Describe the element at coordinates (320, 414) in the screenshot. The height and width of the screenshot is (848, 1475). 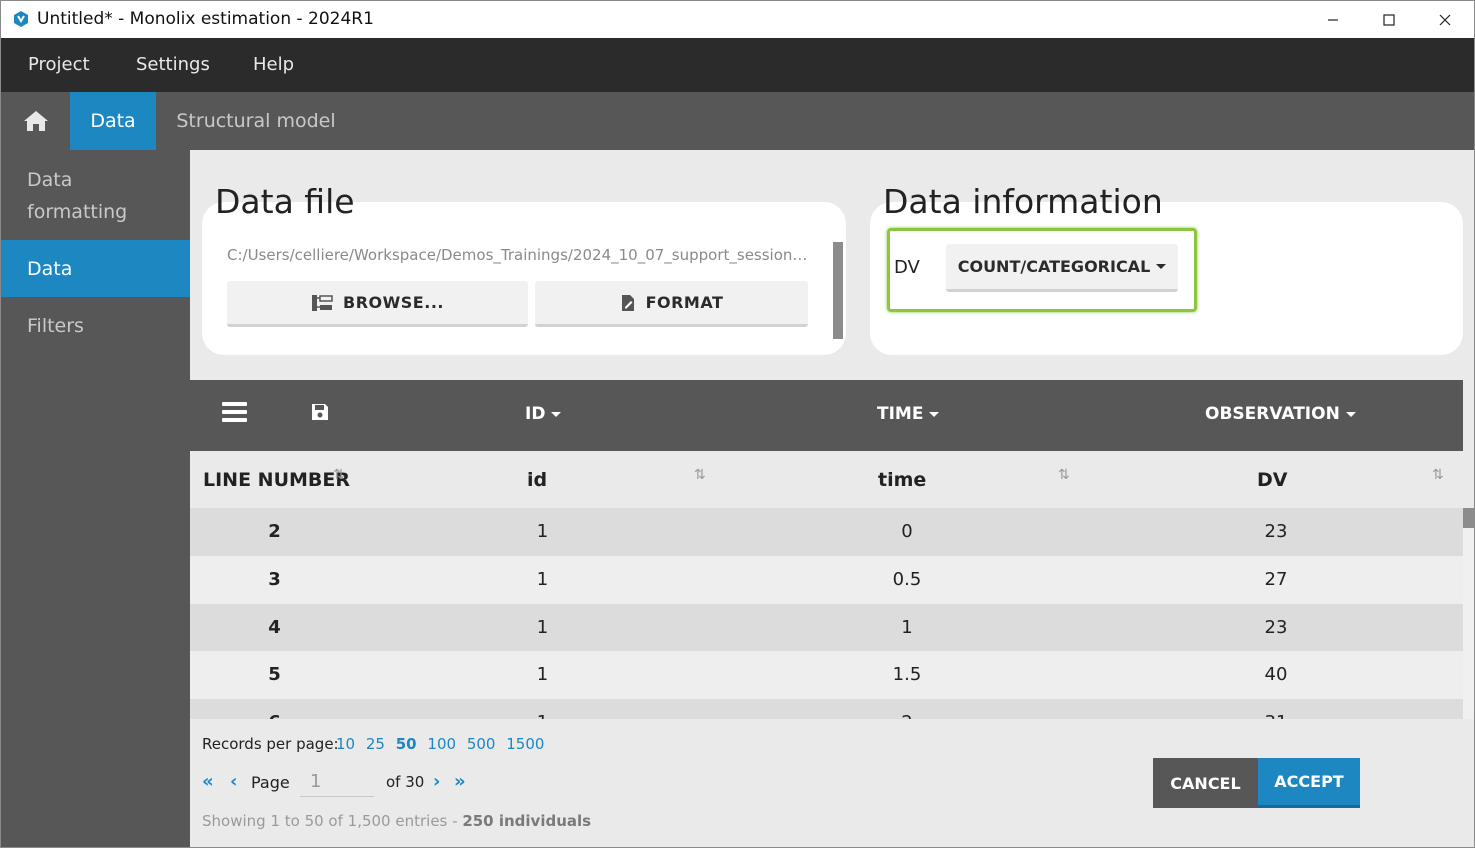
I see `save-icon` at that location.